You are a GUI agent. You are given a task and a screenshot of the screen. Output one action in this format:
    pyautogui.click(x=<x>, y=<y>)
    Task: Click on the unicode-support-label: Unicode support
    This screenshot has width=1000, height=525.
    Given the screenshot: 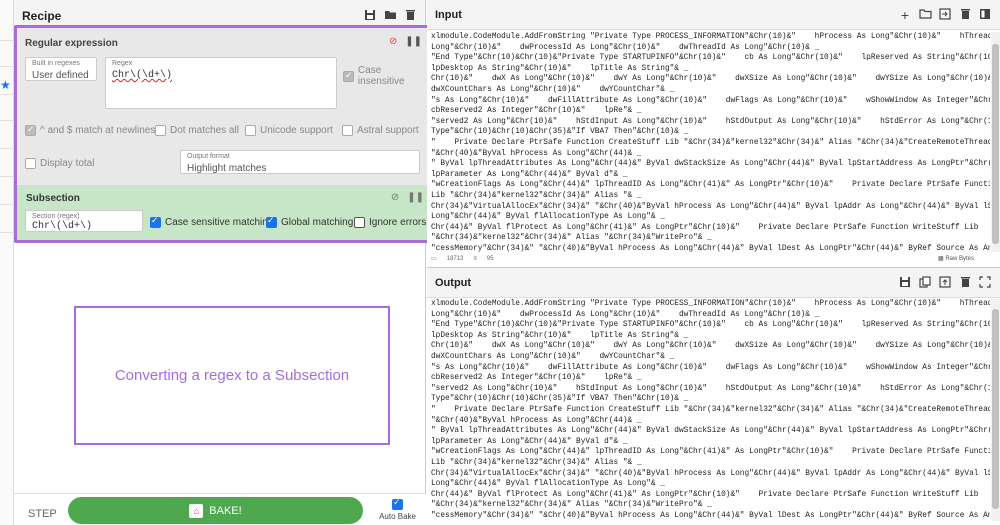 What is the action you would take?
    pyautogui.click(x=296, y=130)
    